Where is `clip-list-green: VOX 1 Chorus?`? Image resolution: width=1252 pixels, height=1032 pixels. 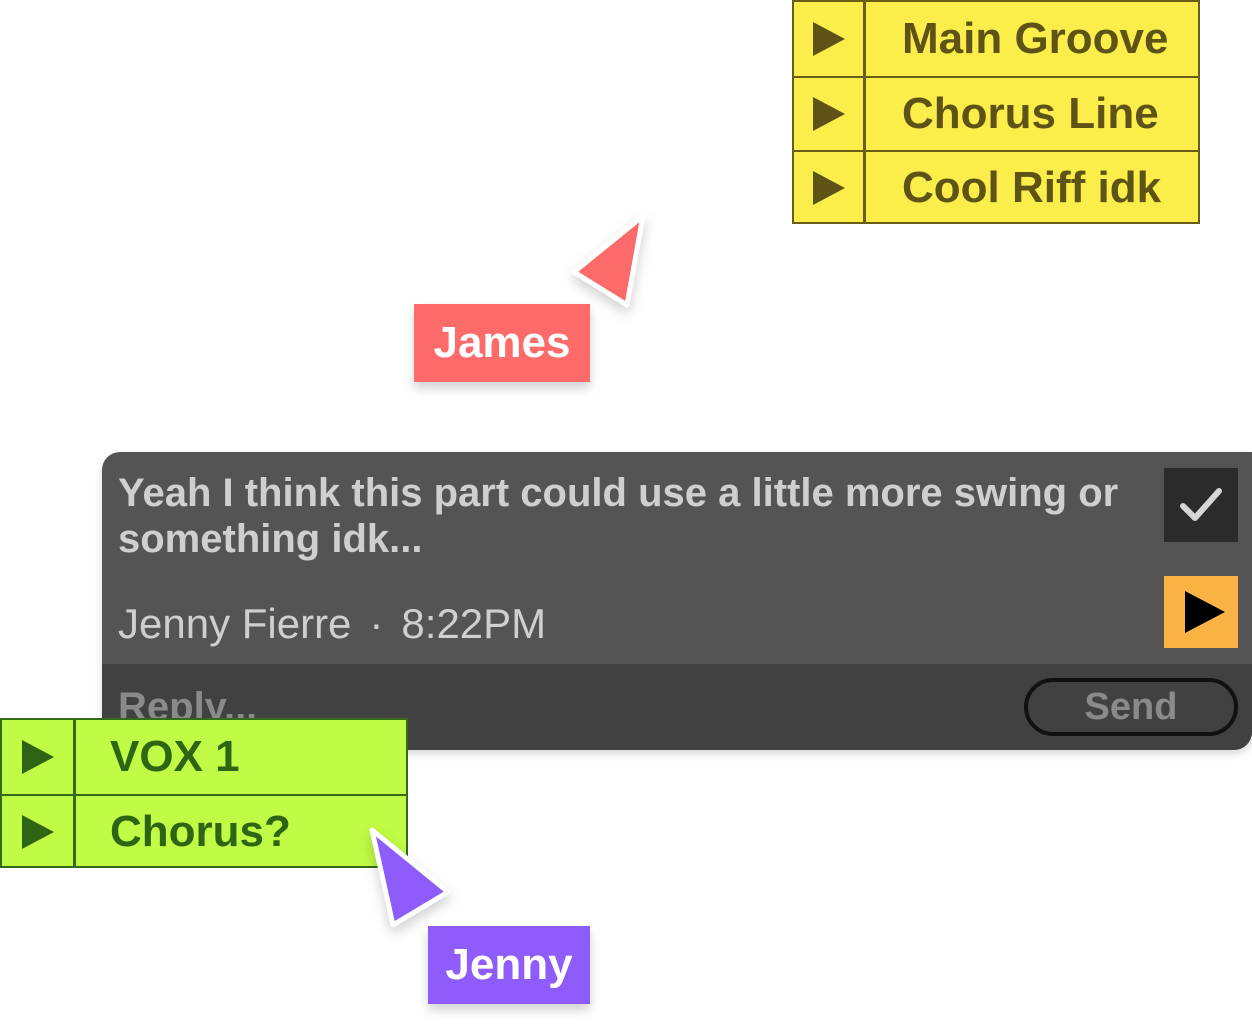
clip-list-green: VOX 1 Chorus? is located at coordinates (204, 793).